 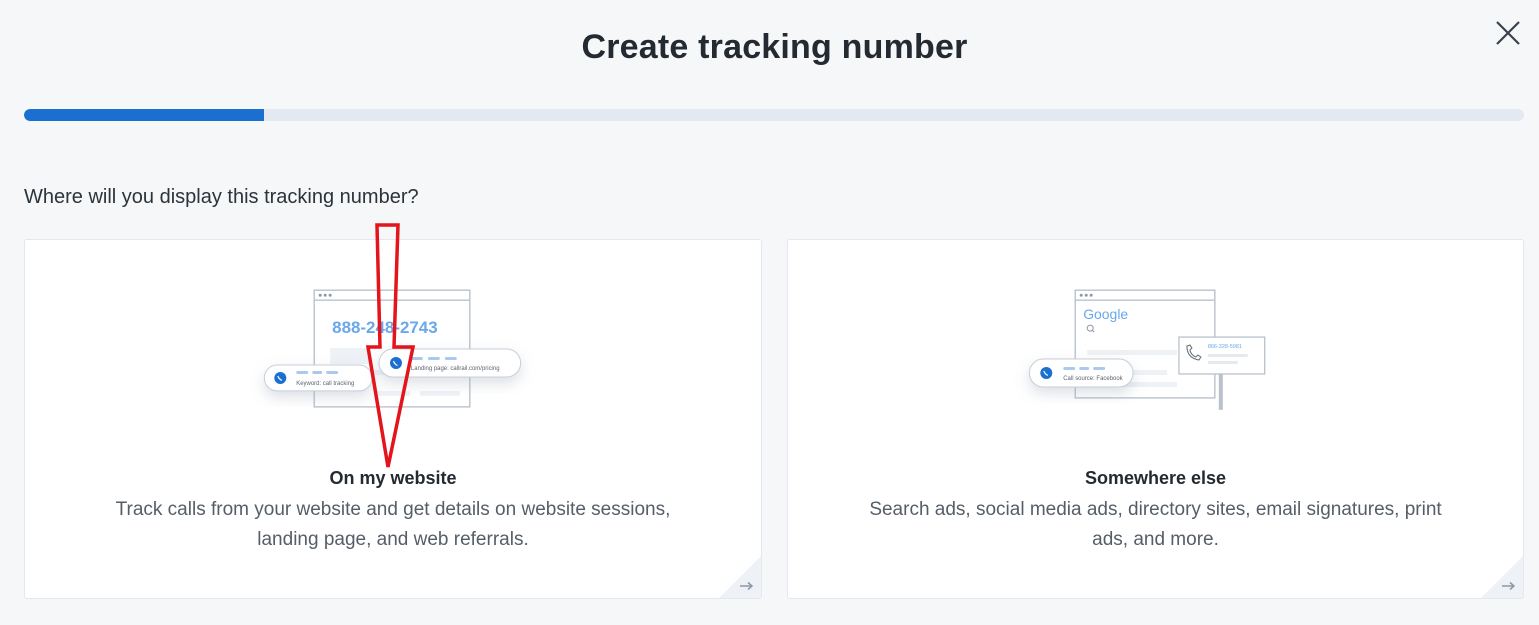 What do you see at coordinates (325, 384) in the screenshot?
I see `illus-chip-keyword: Keyword: call tracking` at bounding box center [325, 384].